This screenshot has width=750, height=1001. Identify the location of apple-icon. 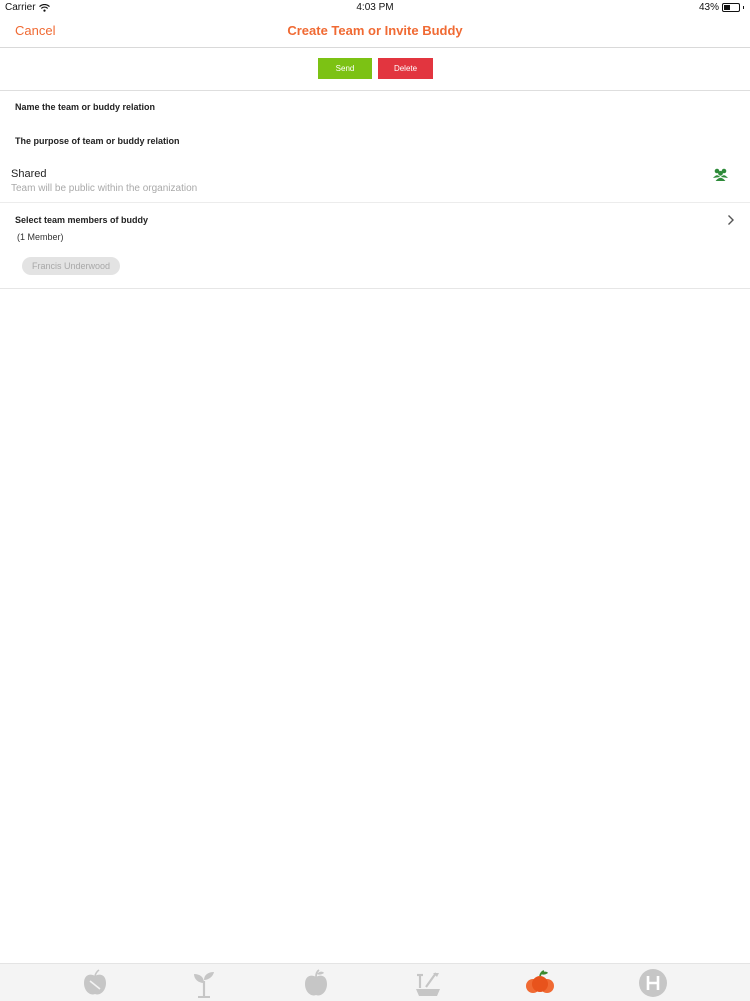
(316, 982).